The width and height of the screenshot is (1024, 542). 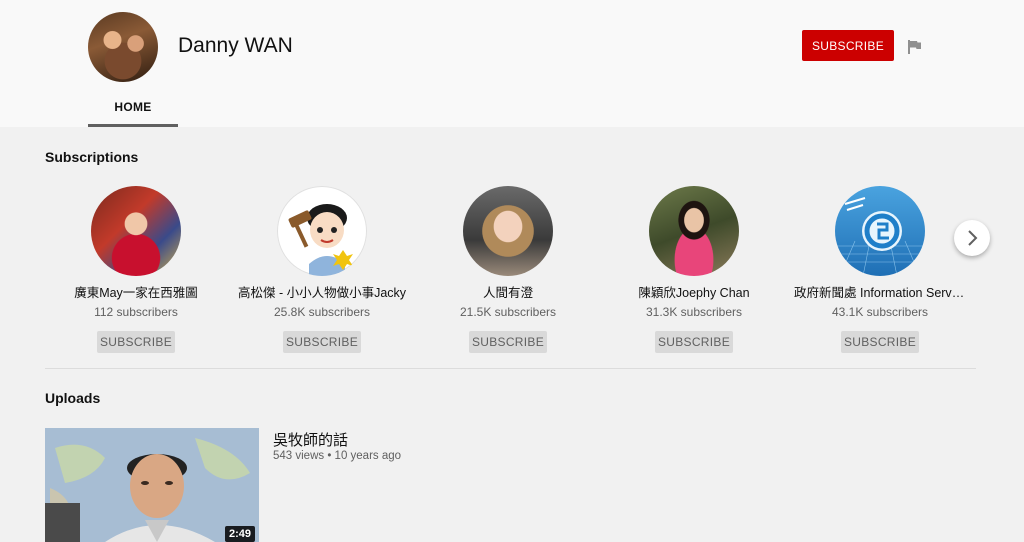 I want to click on subscription-name: 高松傑 - 小小人物做小事Jacky, so click(x=322, y=291).